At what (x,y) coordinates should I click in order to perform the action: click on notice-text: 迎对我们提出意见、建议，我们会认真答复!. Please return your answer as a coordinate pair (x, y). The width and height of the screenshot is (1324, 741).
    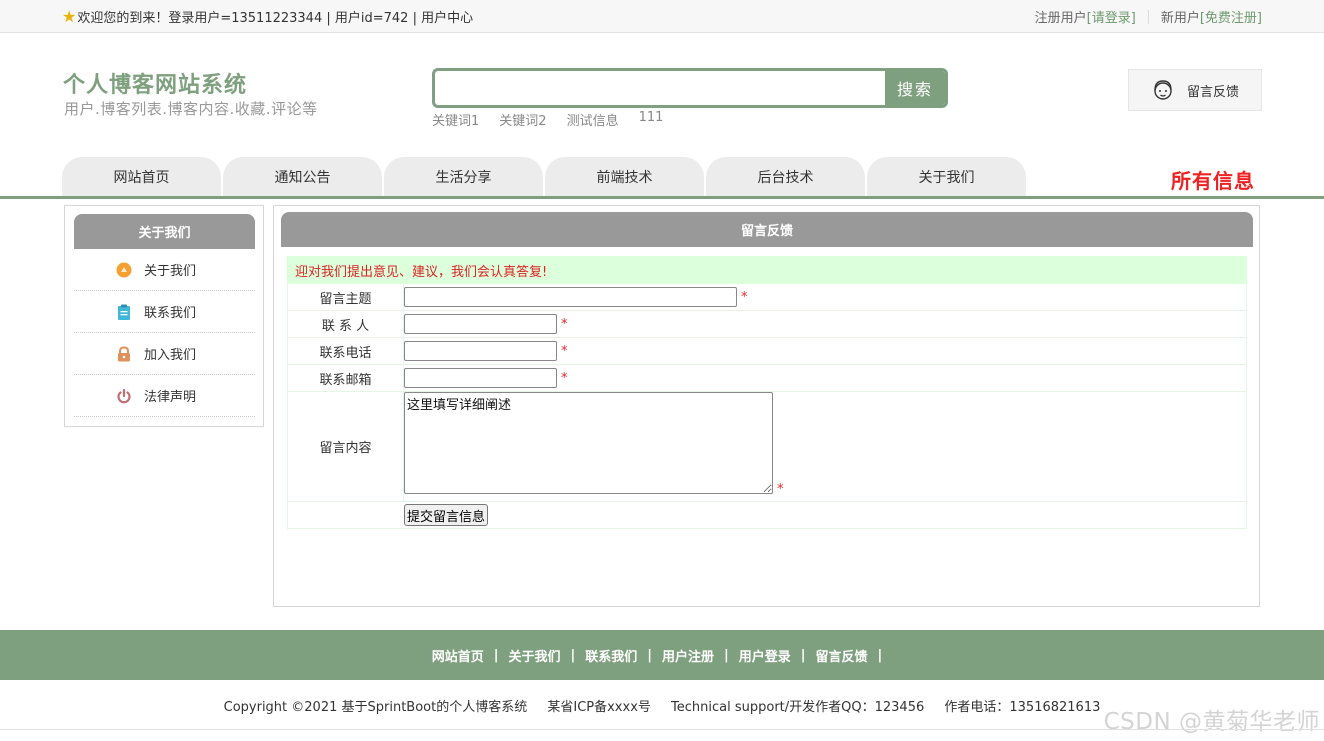
    Looking at the image, I should click on (767, 270).